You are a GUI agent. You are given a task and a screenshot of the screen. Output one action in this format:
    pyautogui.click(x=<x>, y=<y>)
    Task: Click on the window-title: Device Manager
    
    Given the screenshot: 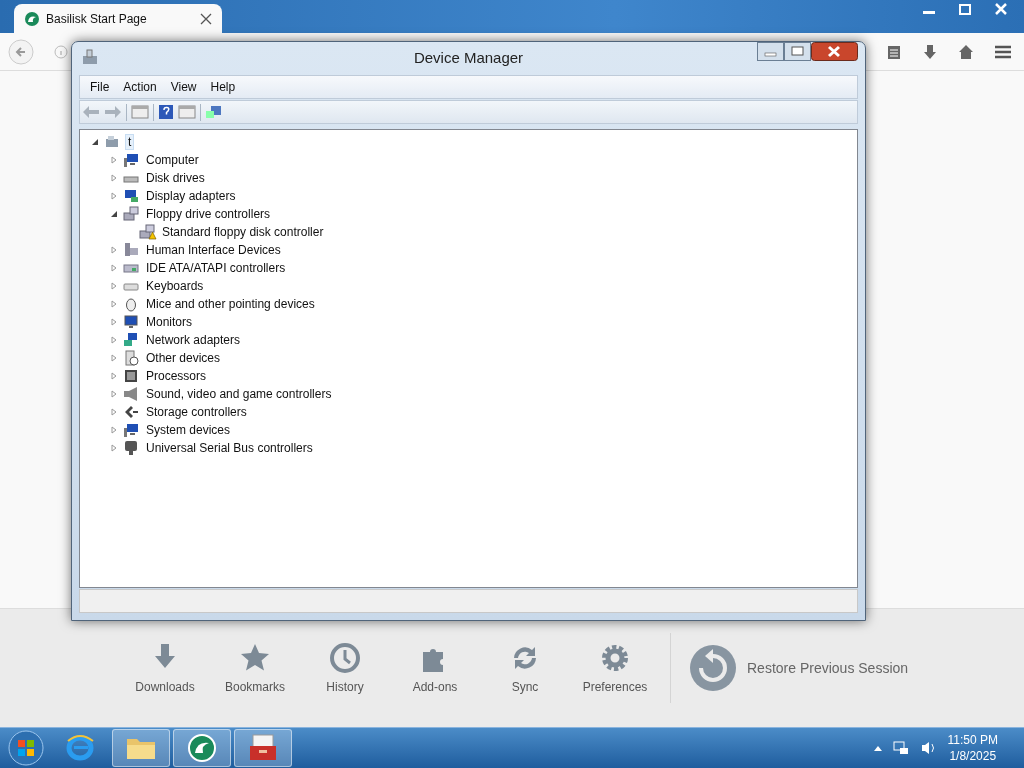 What is the action you would take?
    pyautogui.click(x=468, y=57)
    